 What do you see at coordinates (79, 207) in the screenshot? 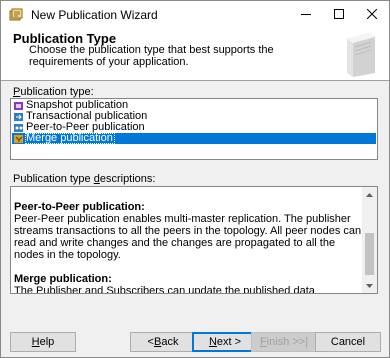
I see `description-heading: Peer-to-Peer publication:` at bounding box center [79, 207].